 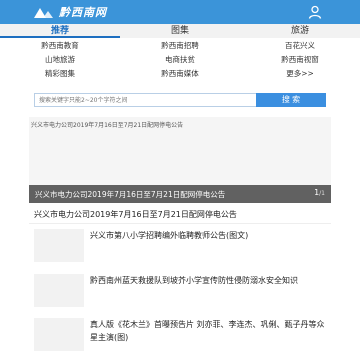 What do you see at coordinates (182, 294) in the screenshot?
I see `news-item: 黔西南州蓝天救援队到坡芥小学宣传防性侵防溺水安全知识` at bounding box center [182, 294].